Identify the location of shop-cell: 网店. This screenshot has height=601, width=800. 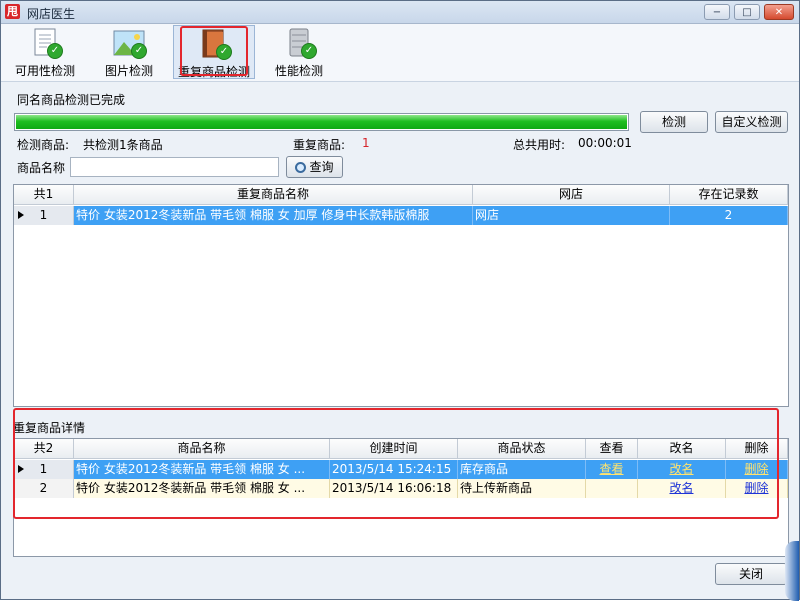
(571, 215).